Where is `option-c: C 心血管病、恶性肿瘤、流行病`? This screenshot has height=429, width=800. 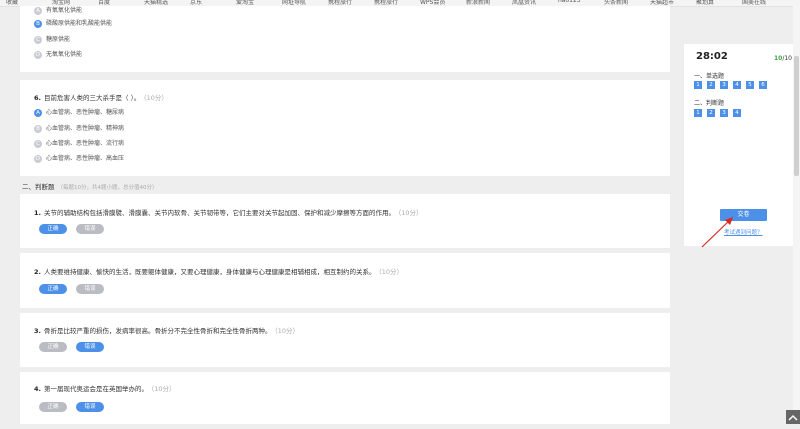
option-c: C 心血管病、恶性肿瘤、流行病 is located at coordinates (79, 143).